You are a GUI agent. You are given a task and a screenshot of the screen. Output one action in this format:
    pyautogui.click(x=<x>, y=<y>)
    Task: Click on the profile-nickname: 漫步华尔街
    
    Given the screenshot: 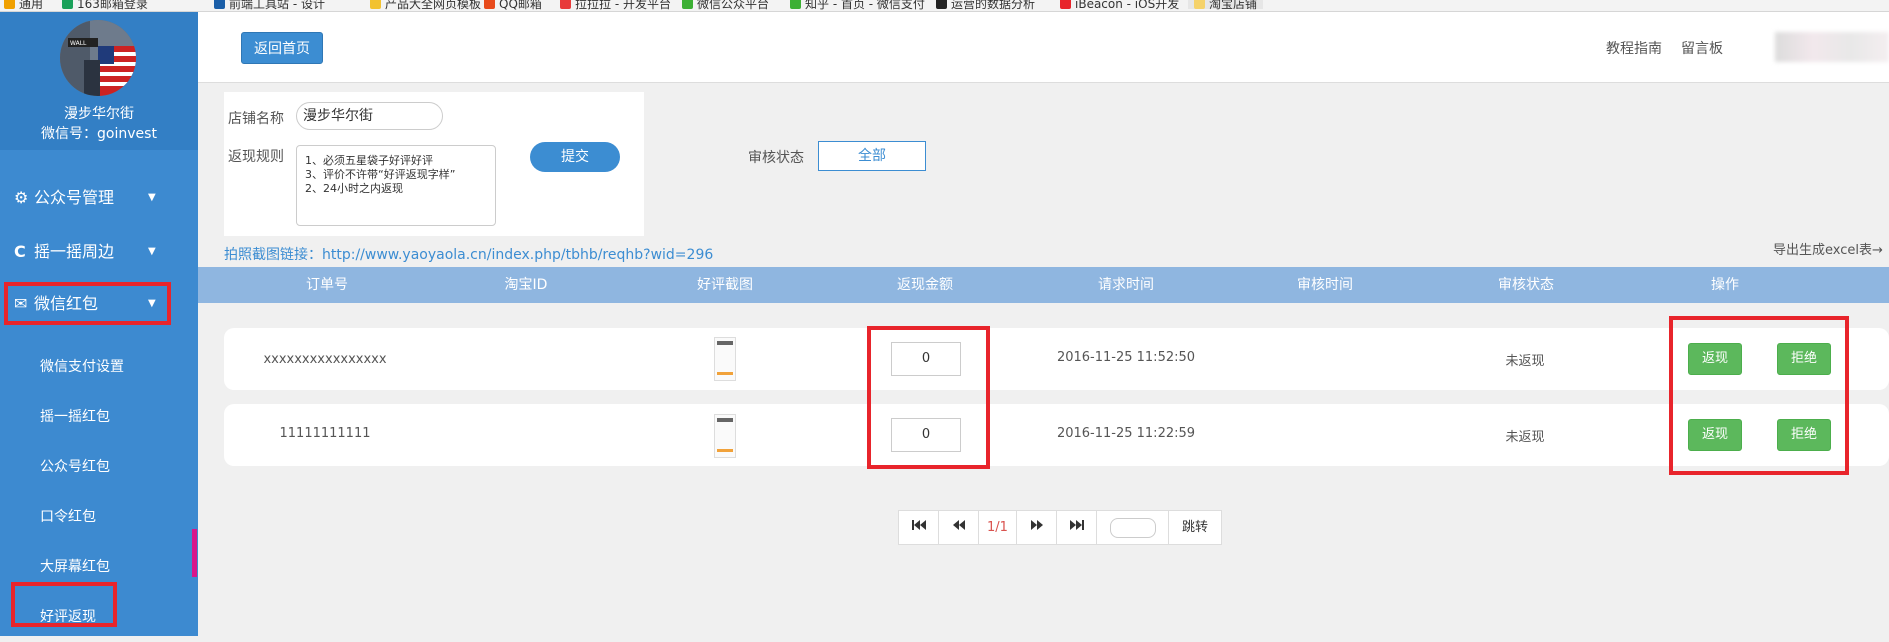 What is the action you would take?
    pyautogui.click(x=99, y=114)
    